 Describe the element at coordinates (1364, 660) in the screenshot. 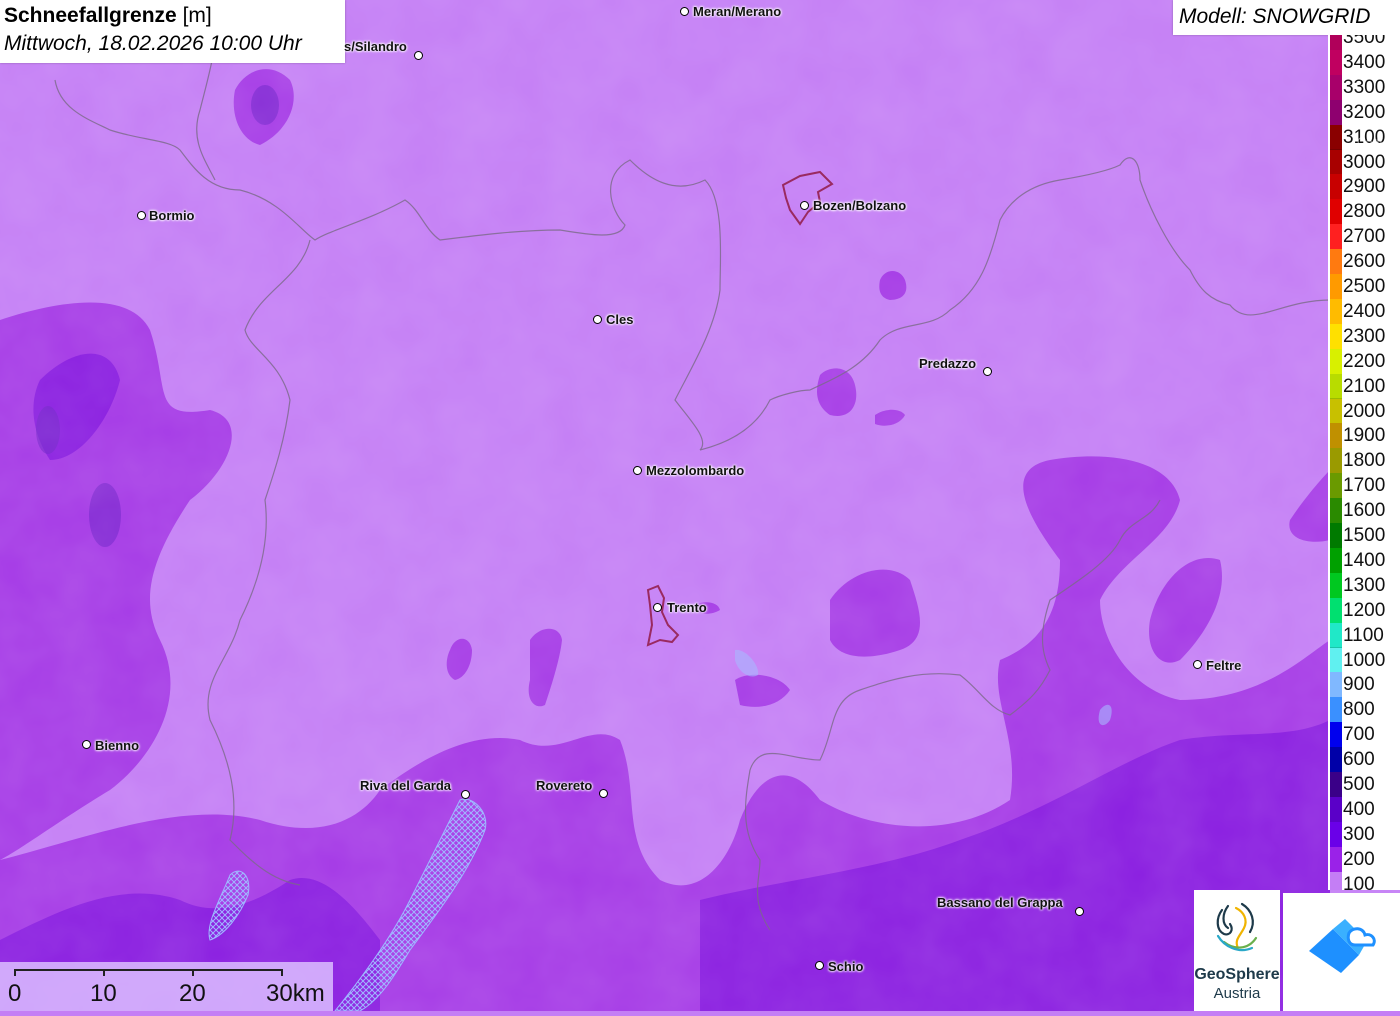

I see `legend-row: 1000` at that location.